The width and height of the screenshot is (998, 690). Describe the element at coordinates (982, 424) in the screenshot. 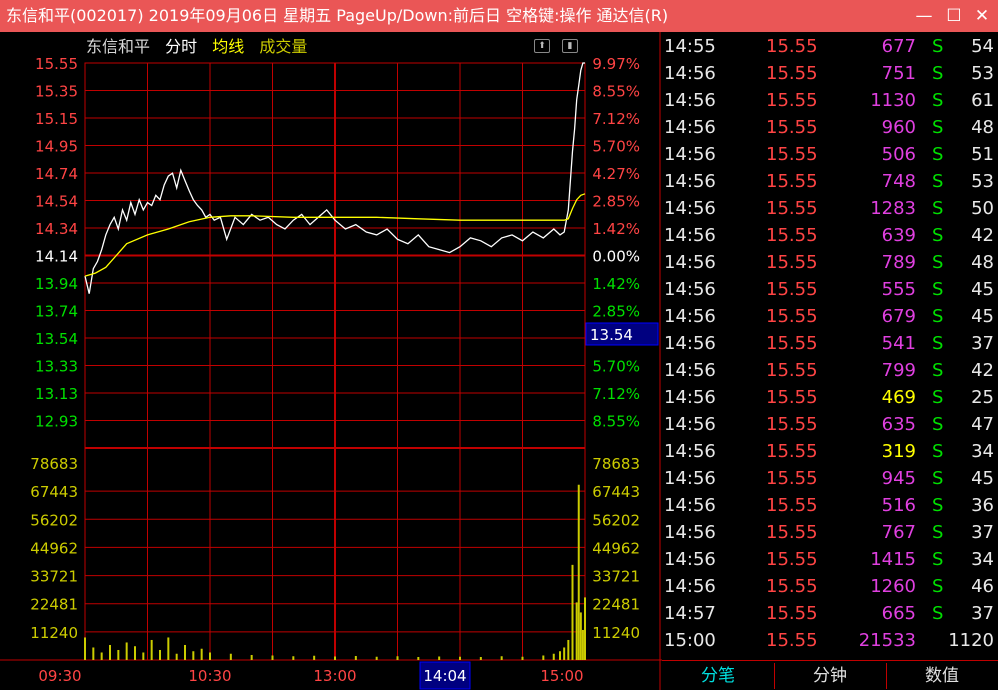

I see `tick-count: 47` at that location.